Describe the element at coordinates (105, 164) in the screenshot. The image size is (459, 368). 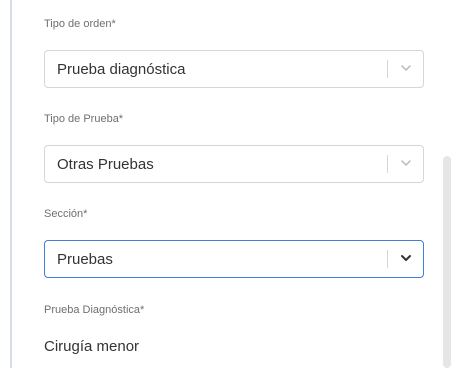
I see `tipo-de-prueba-value: Otras Pruebas` at that location.